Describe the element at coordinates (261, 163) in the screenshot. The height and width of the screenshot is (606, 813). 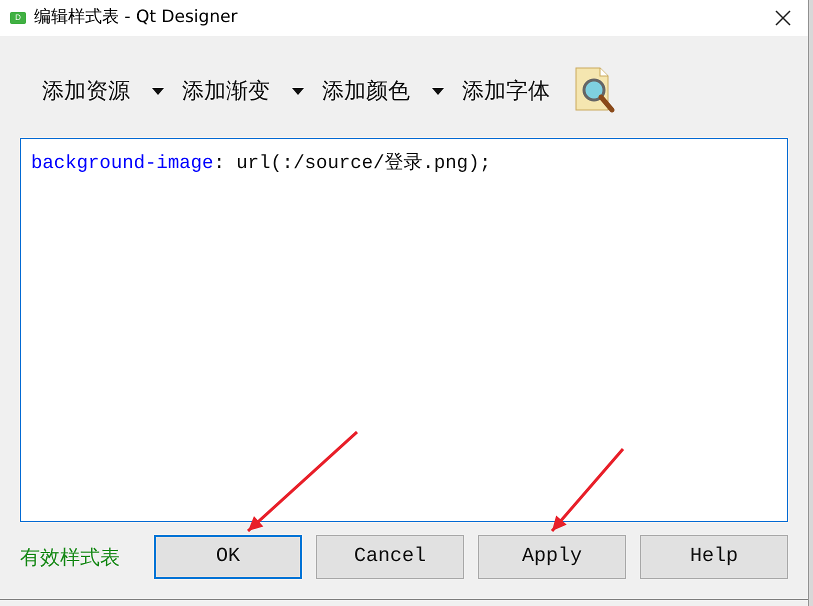
I see `code-line: background-image: url(:/source/登录.png);` at that location.